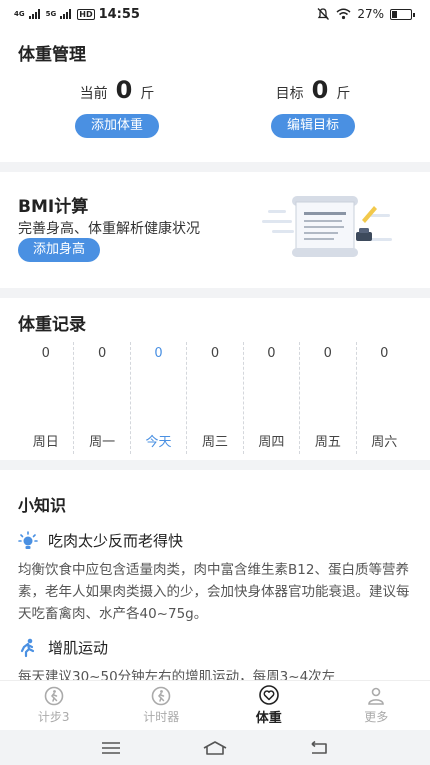 This screenshot has width=430, height=765. I want to click on tab-label: 更多, so click(376, 717).